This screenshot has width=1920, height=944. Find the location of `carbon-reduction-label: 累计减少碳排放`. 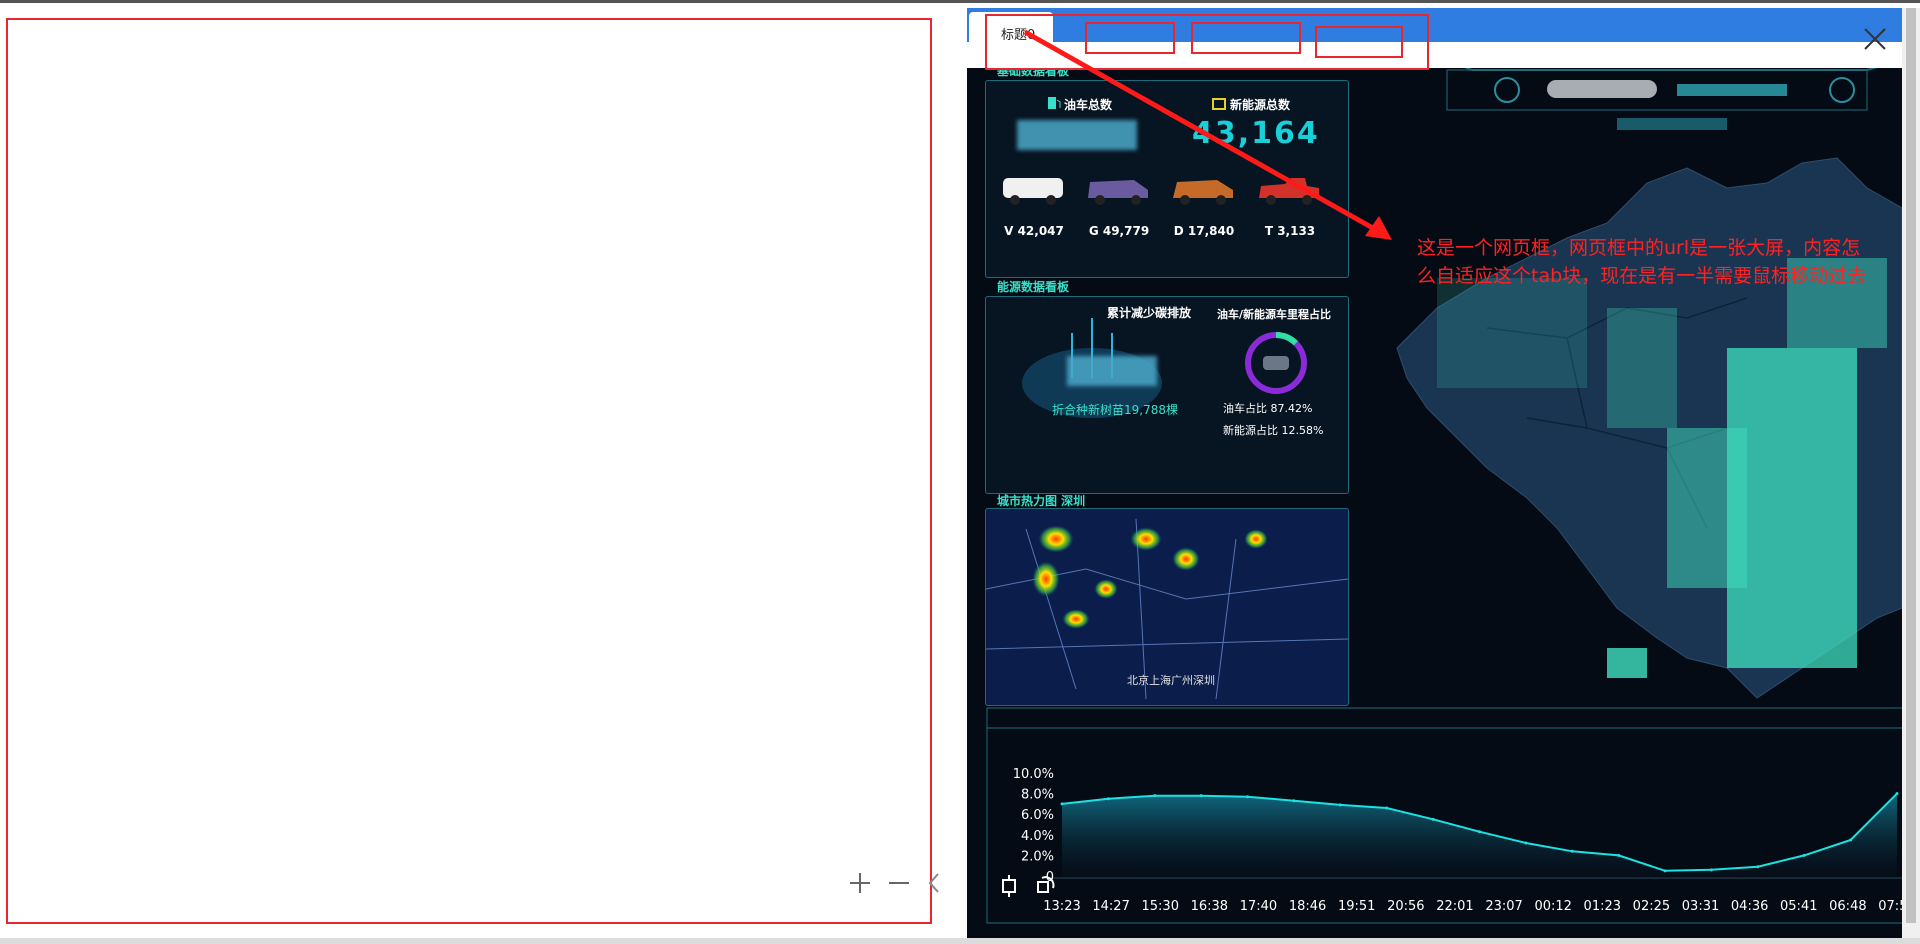

carbon-reduction-label: 累计减少碳排放 is located at coordinates (1149, 313).